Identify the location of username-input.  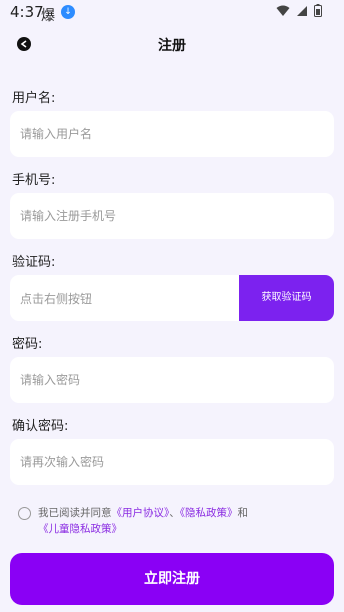
(172, 134).